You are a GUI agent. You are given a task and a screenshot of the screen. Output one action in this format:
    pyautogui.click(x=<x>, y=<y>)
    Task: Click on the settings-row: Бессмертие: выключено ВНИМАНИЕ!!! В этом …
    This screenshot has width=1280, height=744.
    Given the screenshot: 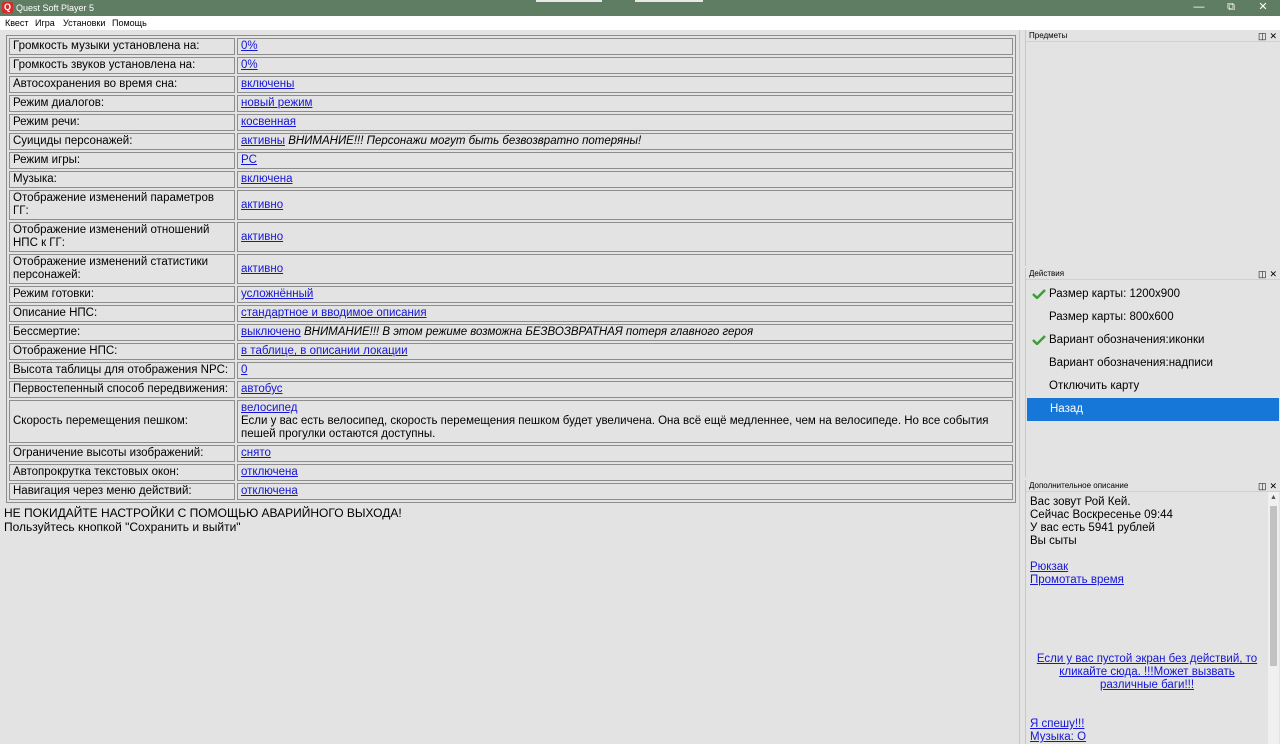 What is the action you would take?
    pyautogui.click(x=511, y=332)
    